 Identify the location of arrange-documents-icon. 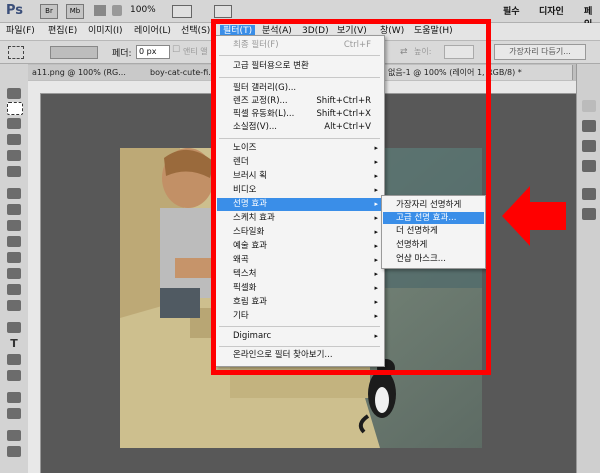
(182, 11).